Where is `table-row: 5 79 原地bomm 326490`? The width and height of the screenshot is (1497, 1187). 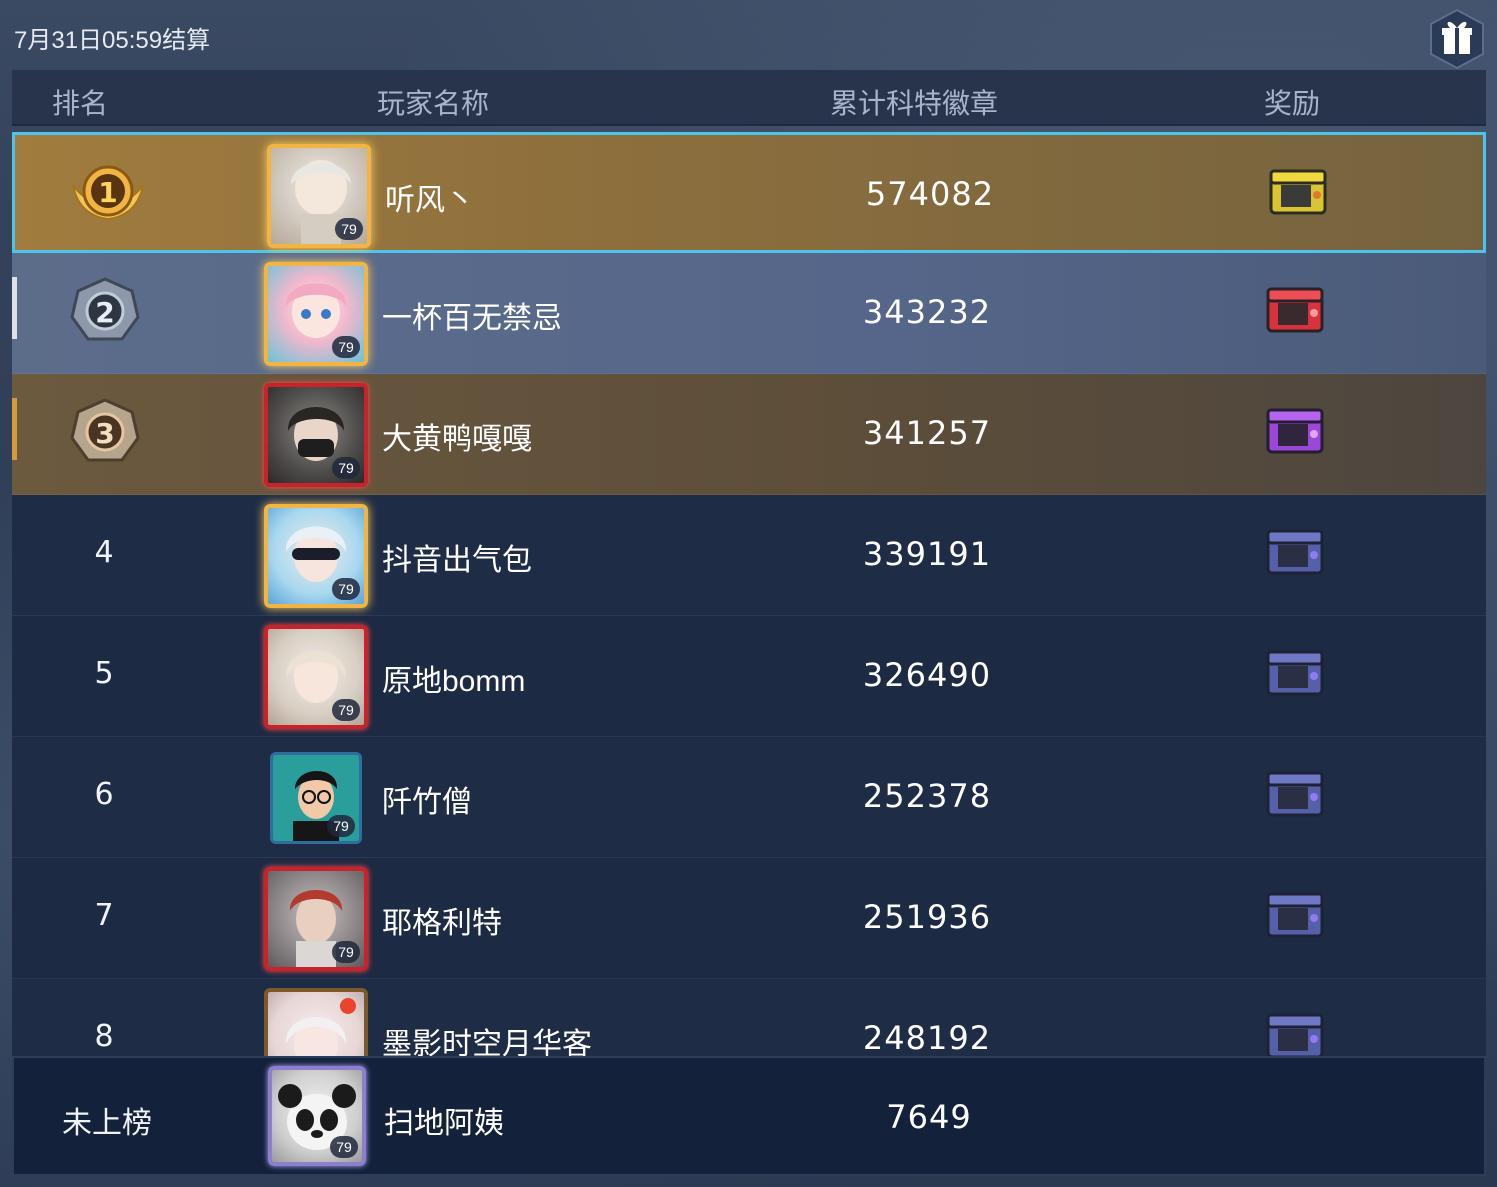 table-row: 5 79 原地bomm 326490 is located at coordinates (749, 676).